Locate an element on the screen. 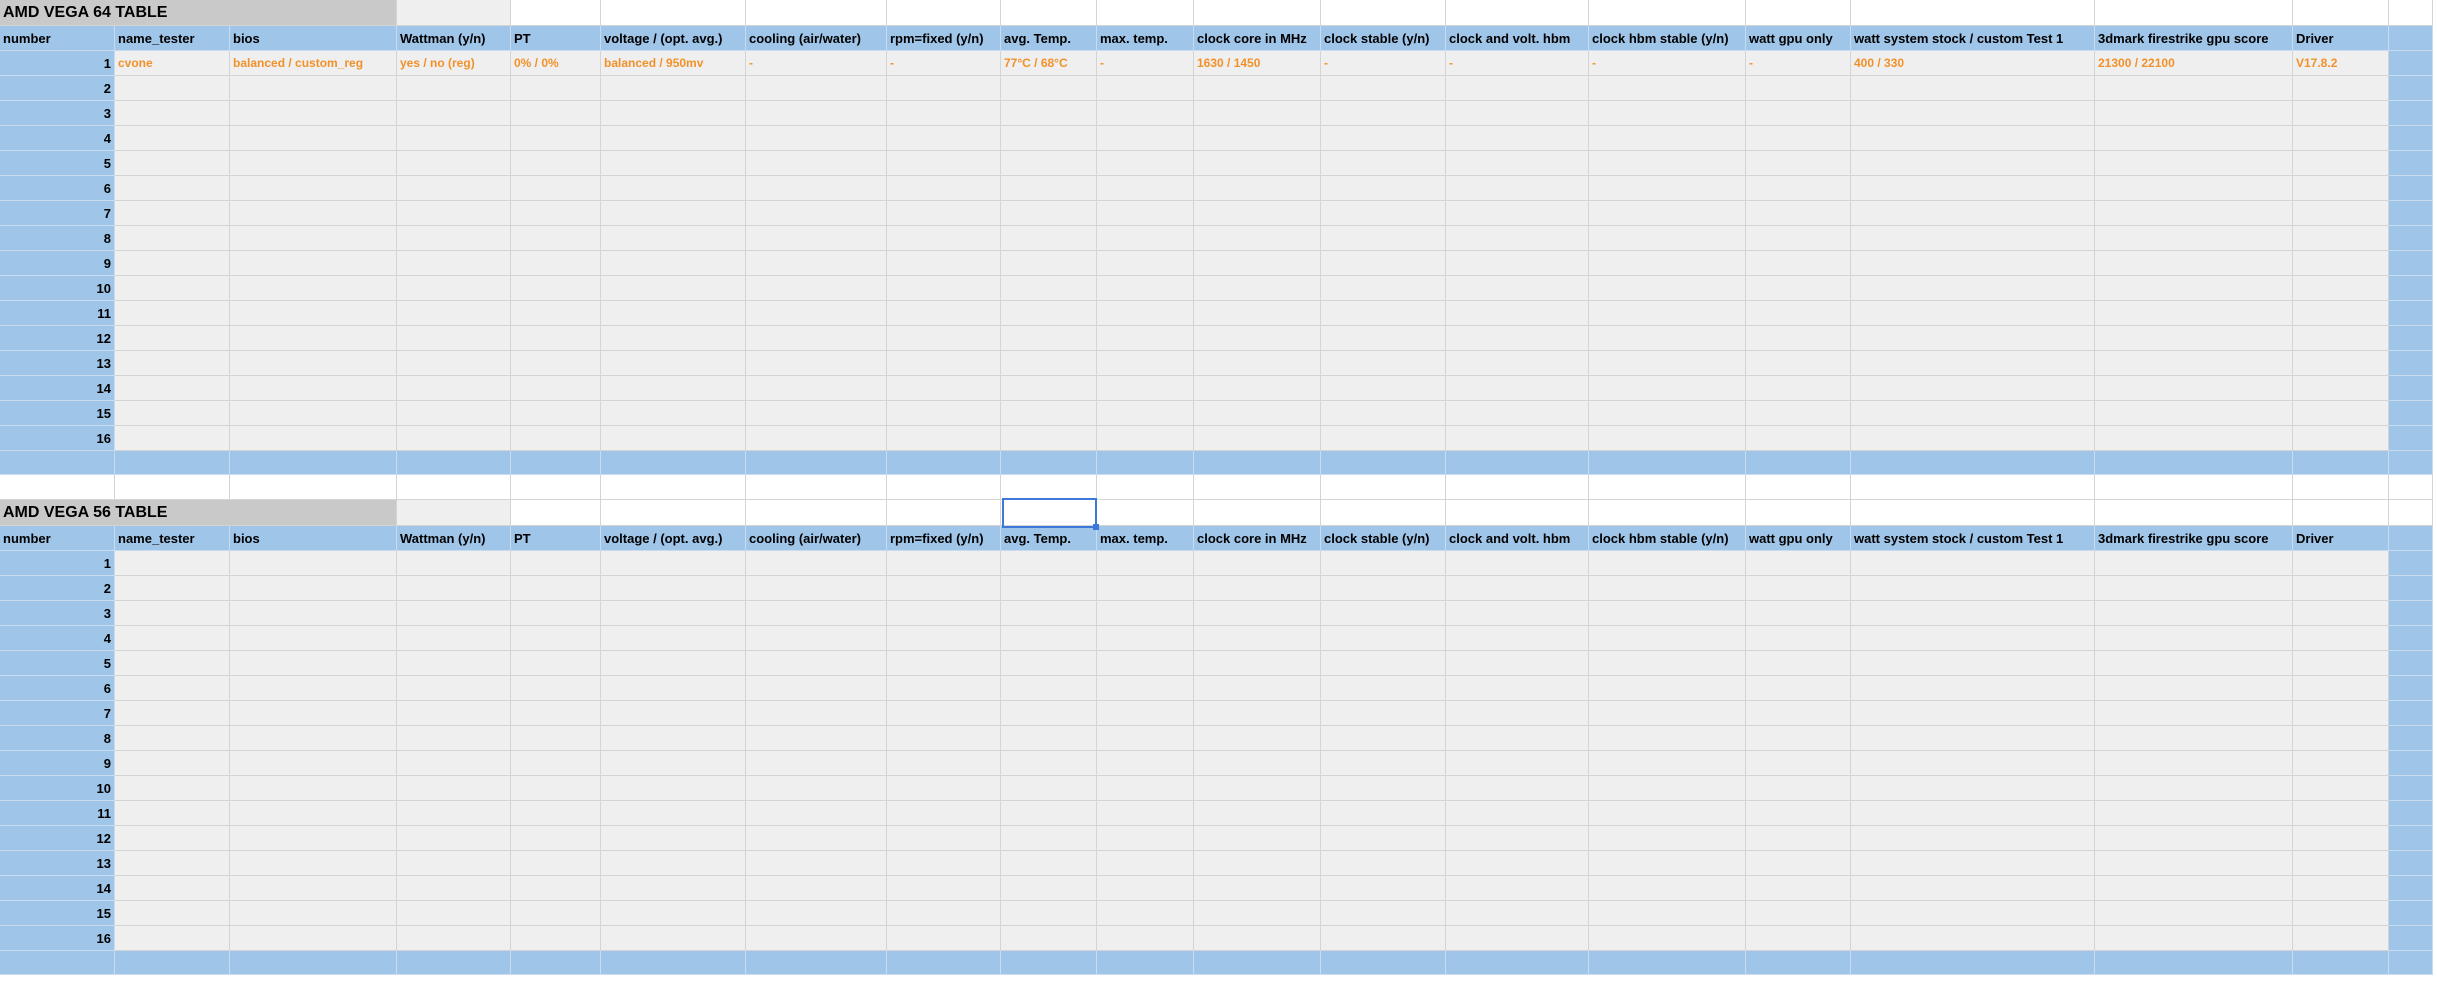 Image resolution: width=2437 pixels, height=981 pixels. column-header: name_tester is located at coordinates (172, 538).